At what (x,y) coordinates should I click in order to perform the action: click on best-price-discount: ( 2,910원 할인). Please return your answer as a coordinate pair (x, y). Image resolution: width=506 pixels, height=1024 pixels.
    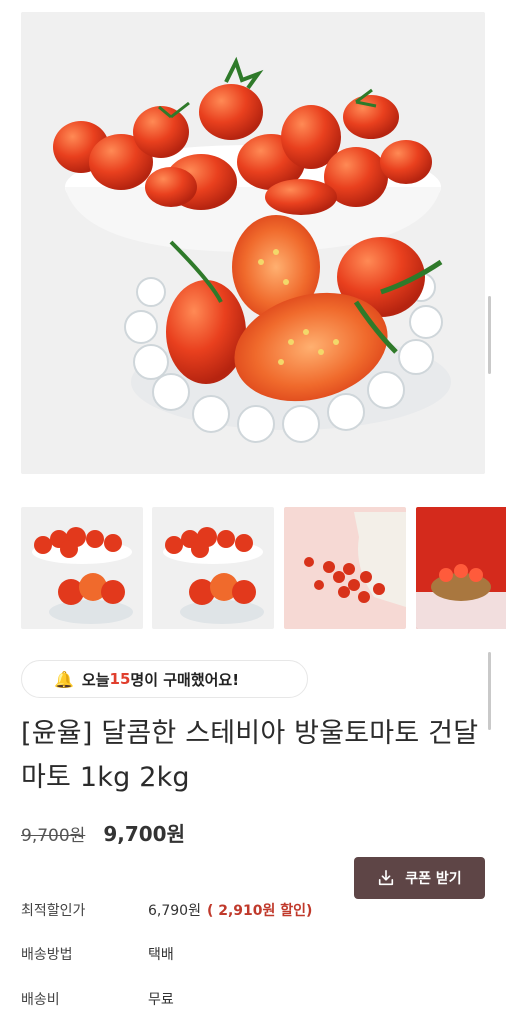
    Looking at the image, I should click on (259, 911).